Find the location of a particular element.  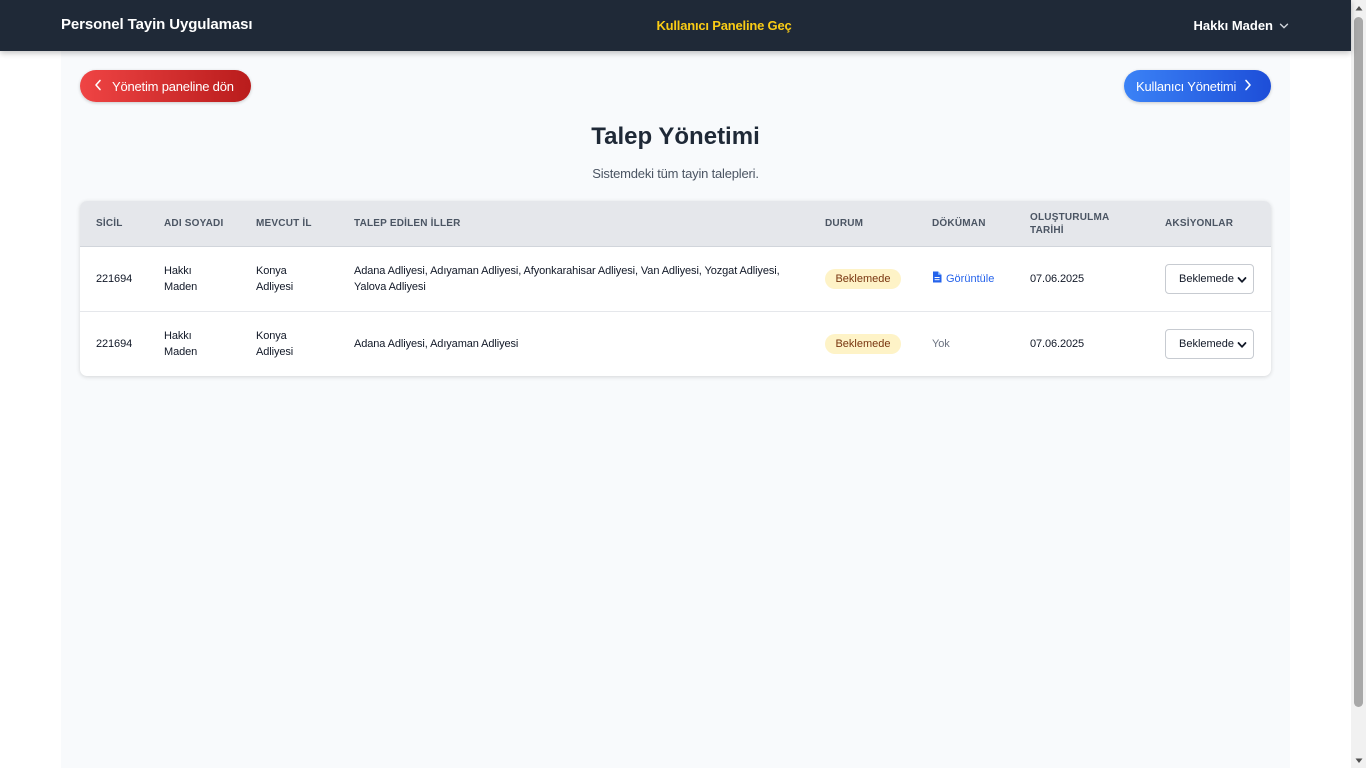

page-title: Talep Yönetimi is located at coordinates (675, 136).